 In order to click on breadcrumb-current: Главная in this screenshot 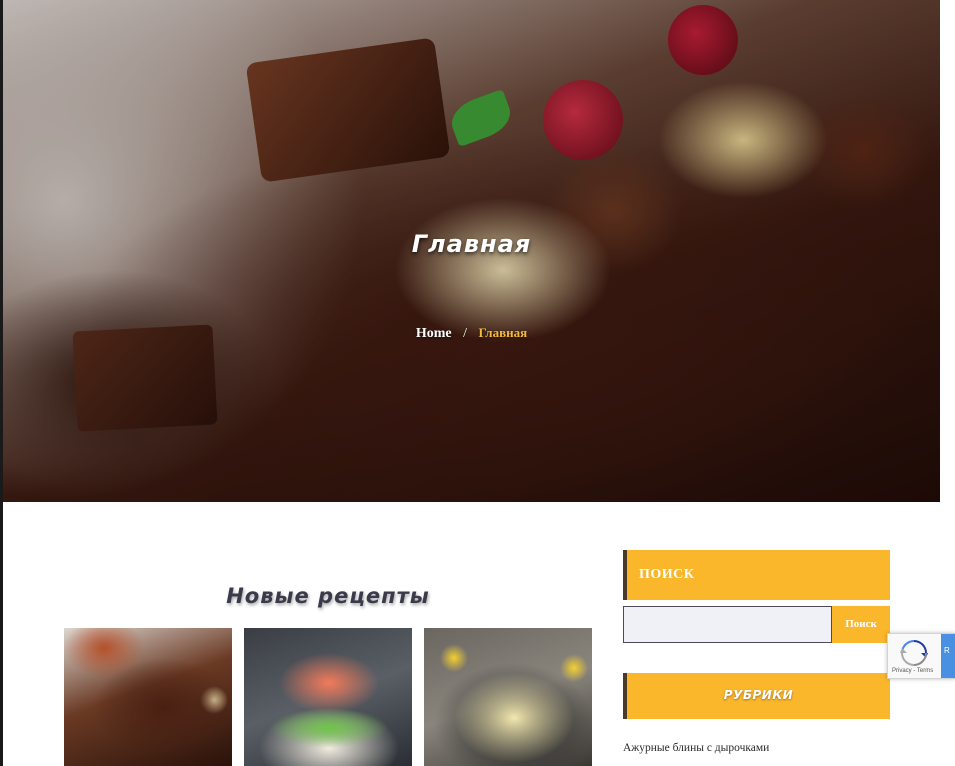, I will do `click(503, 332)`.